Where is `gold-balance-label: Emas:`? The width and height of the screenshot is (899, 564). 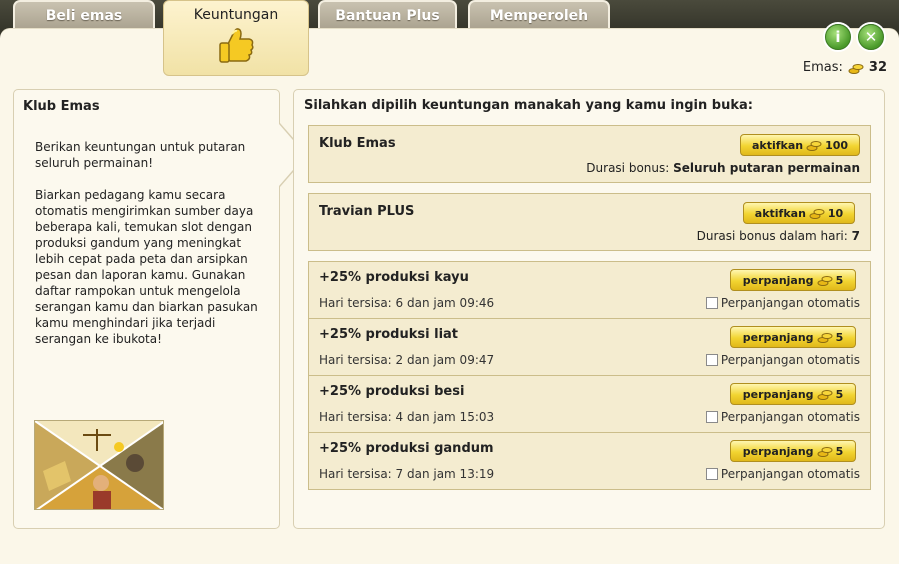
gold-balance-label: Emas: is located at coordinates (822, 67).